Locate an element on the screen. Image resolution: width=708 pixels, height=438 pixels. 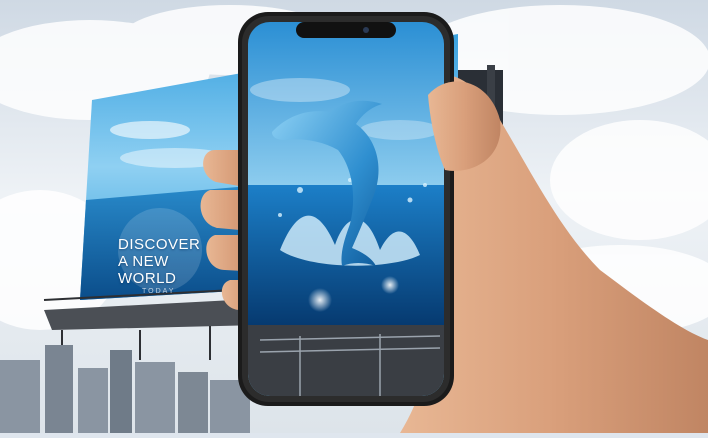
billboard-headline-line2: A NEW WORLD is located at coordinates (147, 270).